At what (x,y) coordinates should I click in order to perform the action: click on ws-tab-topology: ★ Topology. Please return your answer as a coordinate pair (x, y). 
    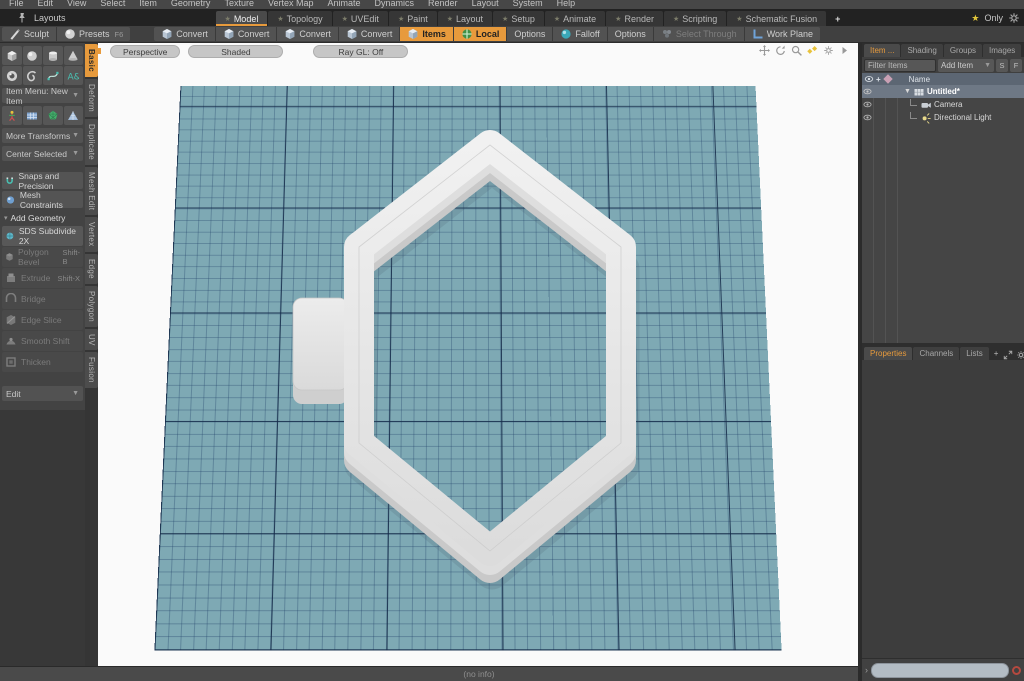
    Looking at the image, I should click on (300, 18).